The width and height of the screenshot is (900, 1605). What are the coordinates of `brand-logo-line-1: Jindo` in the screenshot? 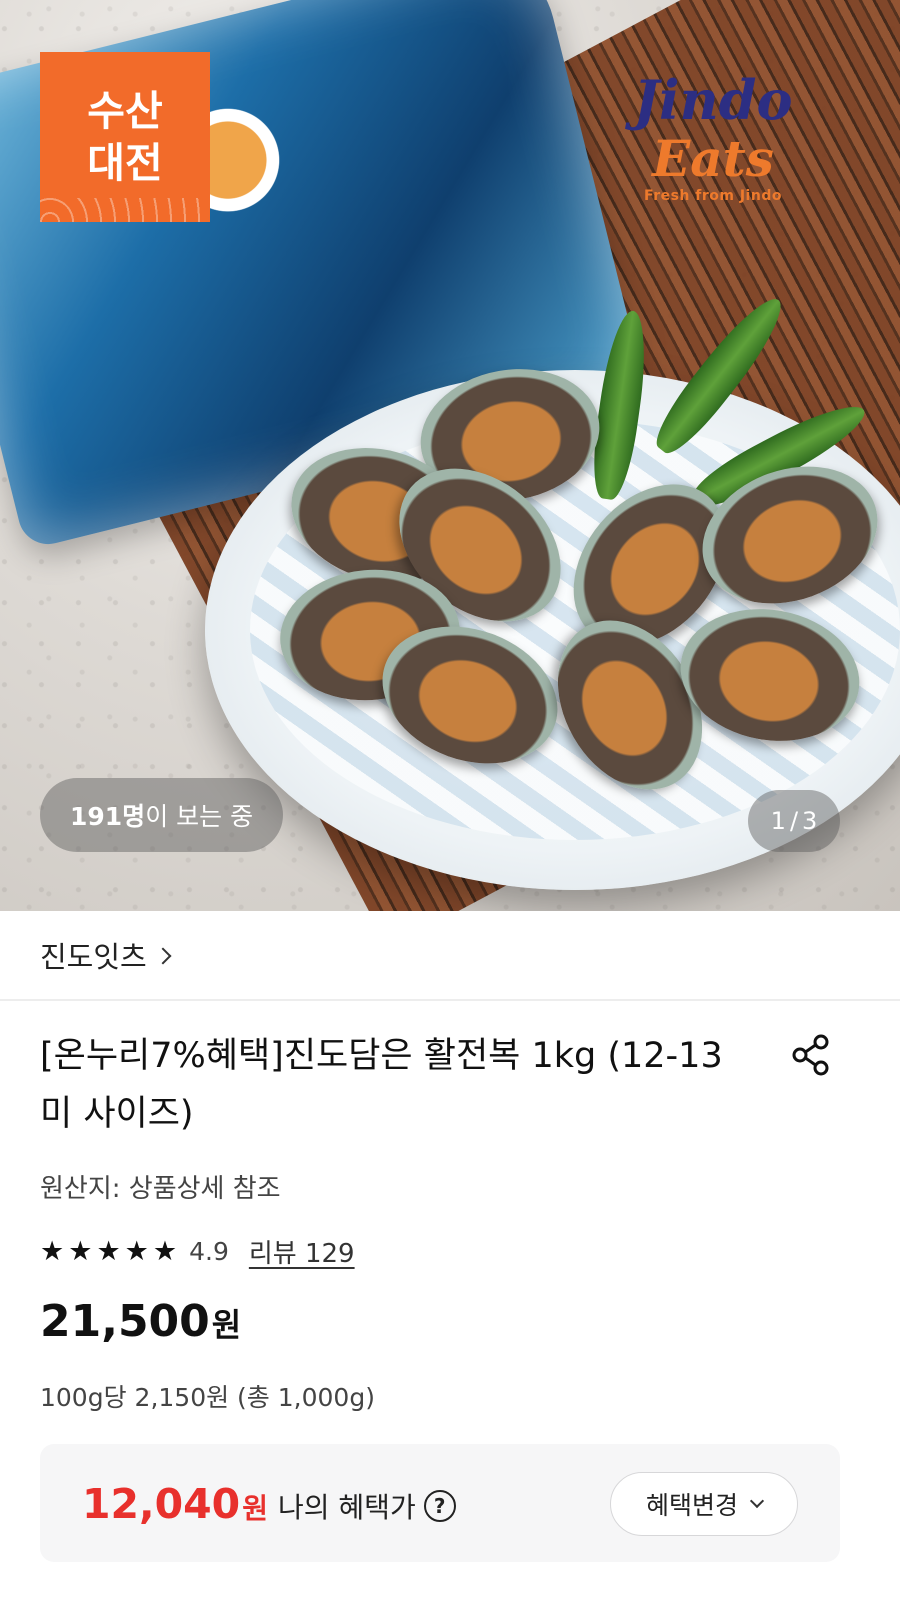 It's located at (713, 100).